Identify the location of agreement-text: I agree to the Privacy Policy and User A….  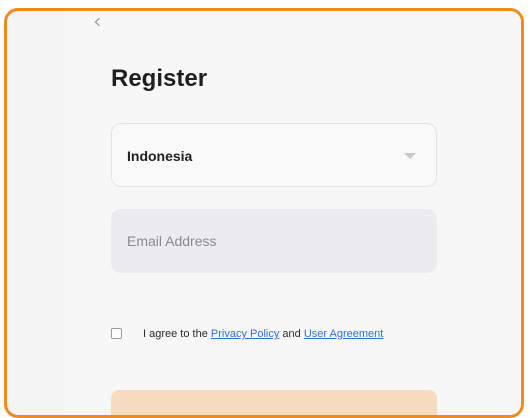
(273, 334).